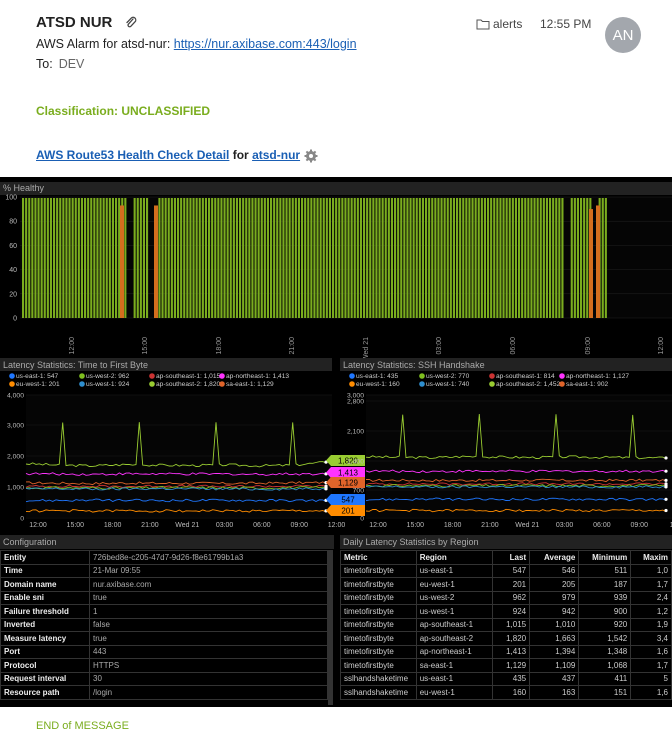 The width and height of the screenshot is (672, 732). I want to click on daily-row: sslhandshaketime eu-west-1 160 163 151 1,6, so click(506, 692).